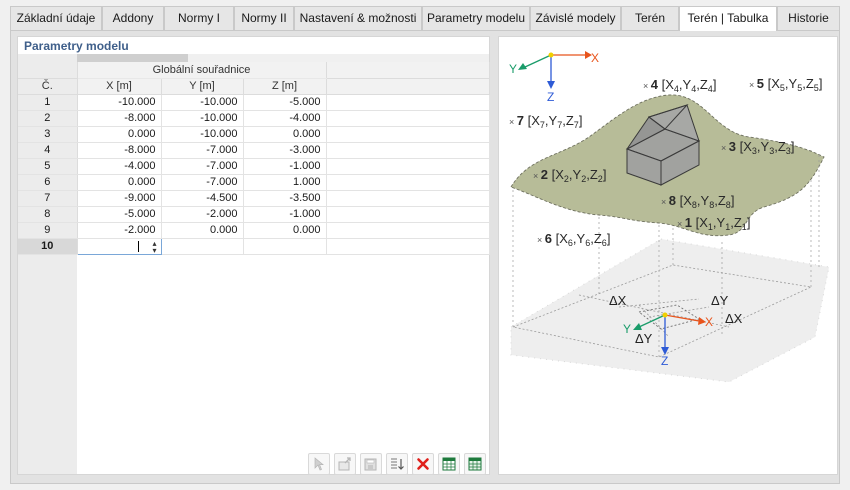 The height and width of the screenshot is (490, 850). What do you see at coordinates (48, 102) in the screenshot?
I see `row-number: 1` at bounding box center [48, 102].